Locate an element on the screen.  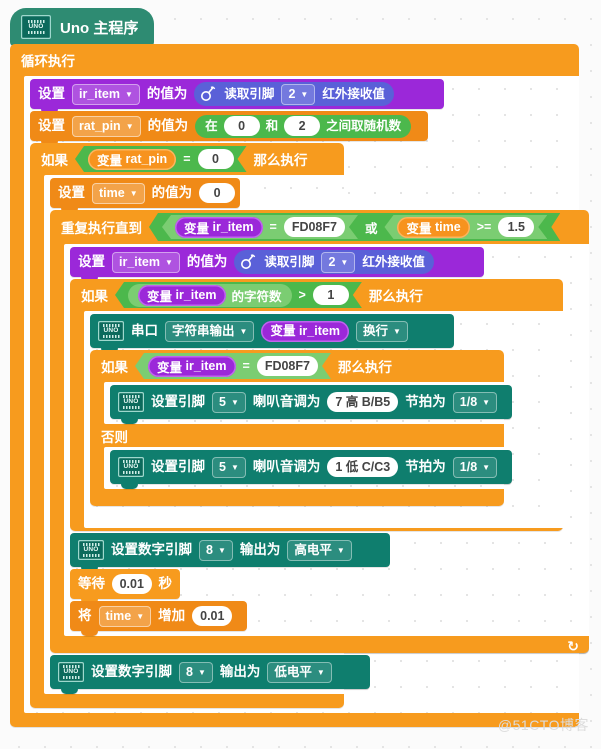
equals-condition-ir-item: 变量 ir_item = FD08F7 is located at coordinates (260, 227).